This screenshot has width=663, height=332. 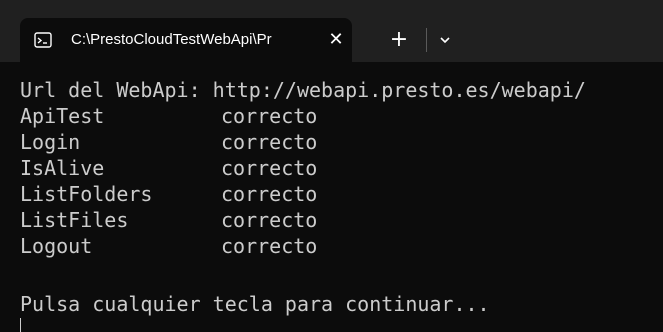 What do you see at coordinates (191, 40) in the screenshot?
I see `tab-title: C:\PrestoCloudTestWebApi\Pr` at bounding box center [191, 40].